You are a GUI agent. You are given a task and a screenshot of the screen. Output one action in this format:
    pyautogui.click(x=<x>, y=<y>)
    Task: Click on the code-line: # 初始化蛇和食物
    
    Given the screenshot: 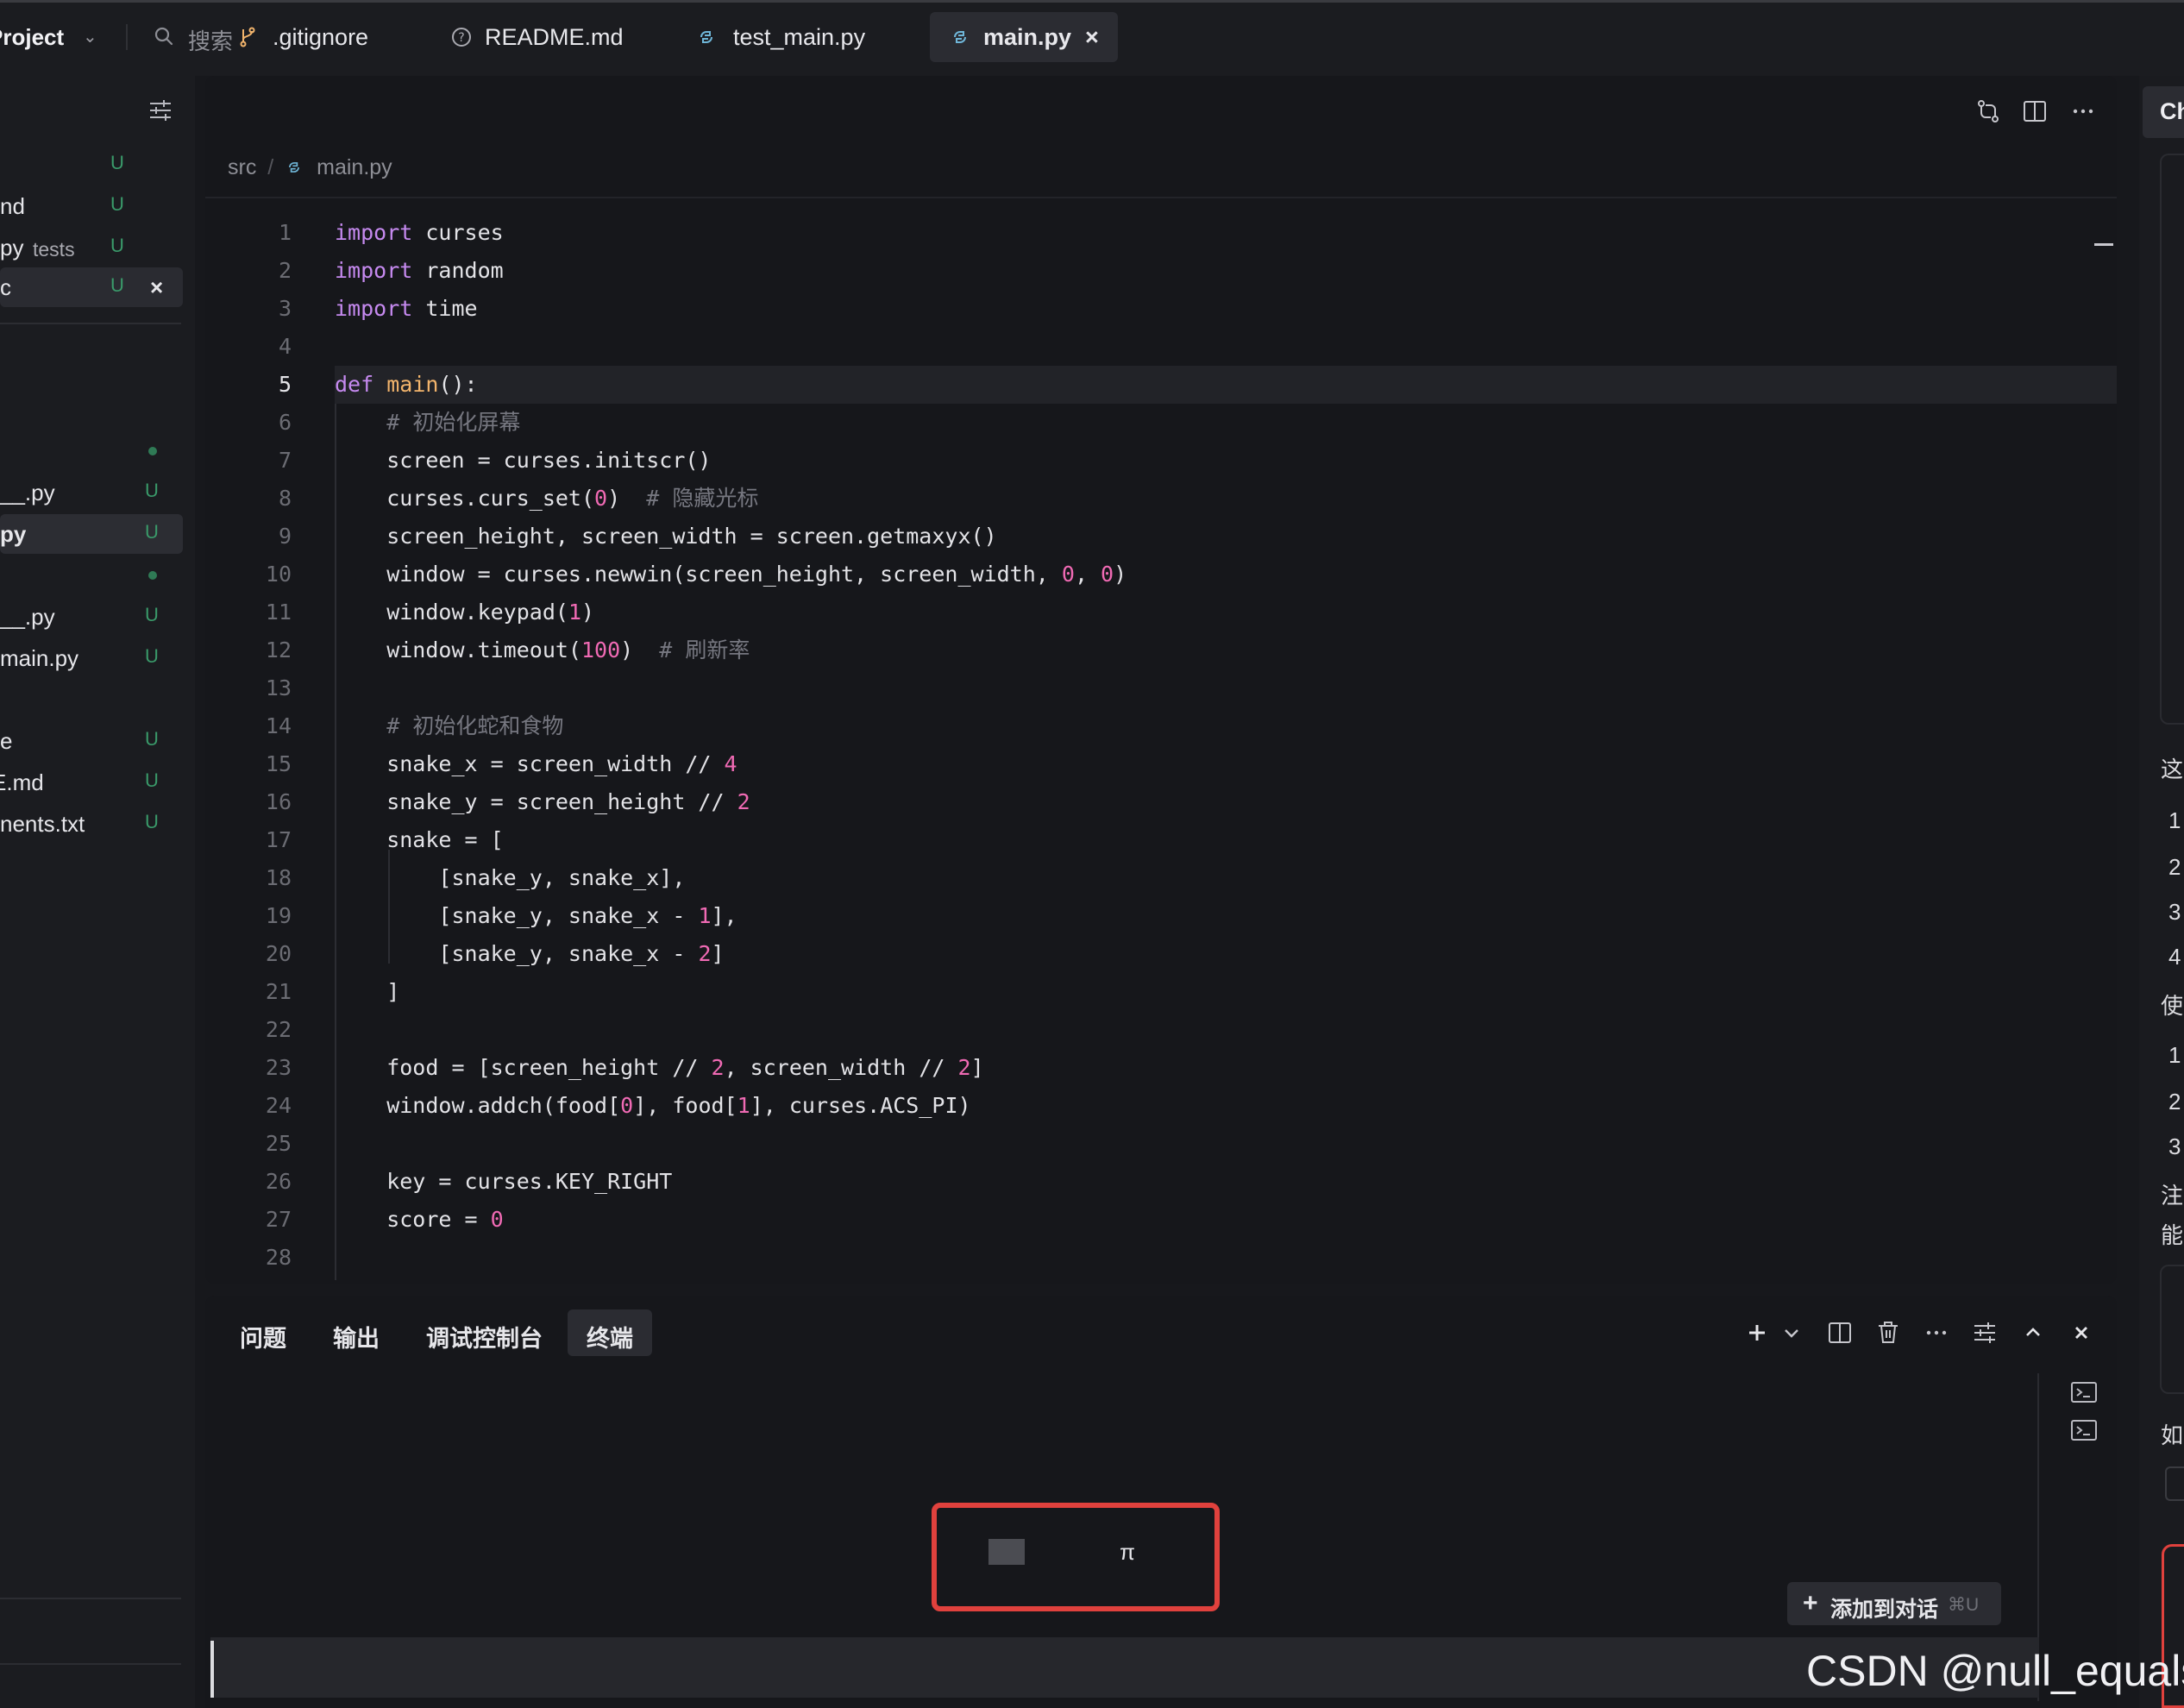 What is the action you would take?
    pyautogui.click(x=449, y=726)
    